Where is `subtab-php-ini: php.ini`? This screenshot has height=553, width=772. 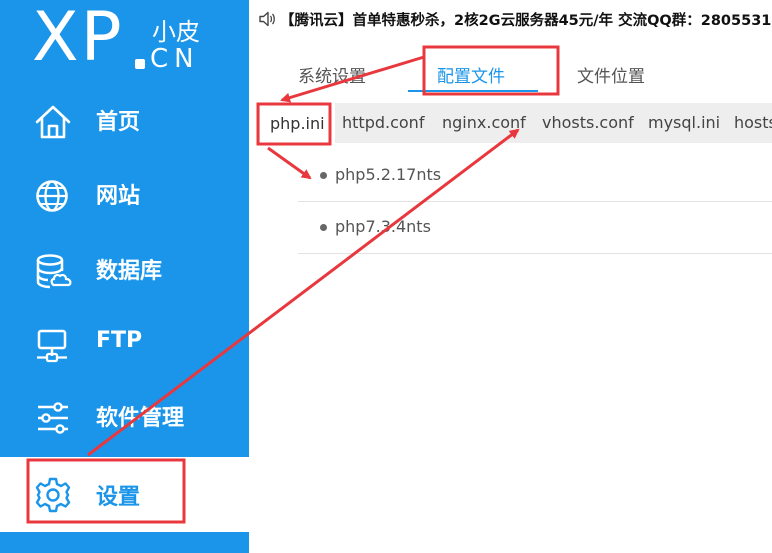
subtab-php-ini: php.ini is located at coordinates (297, 123).